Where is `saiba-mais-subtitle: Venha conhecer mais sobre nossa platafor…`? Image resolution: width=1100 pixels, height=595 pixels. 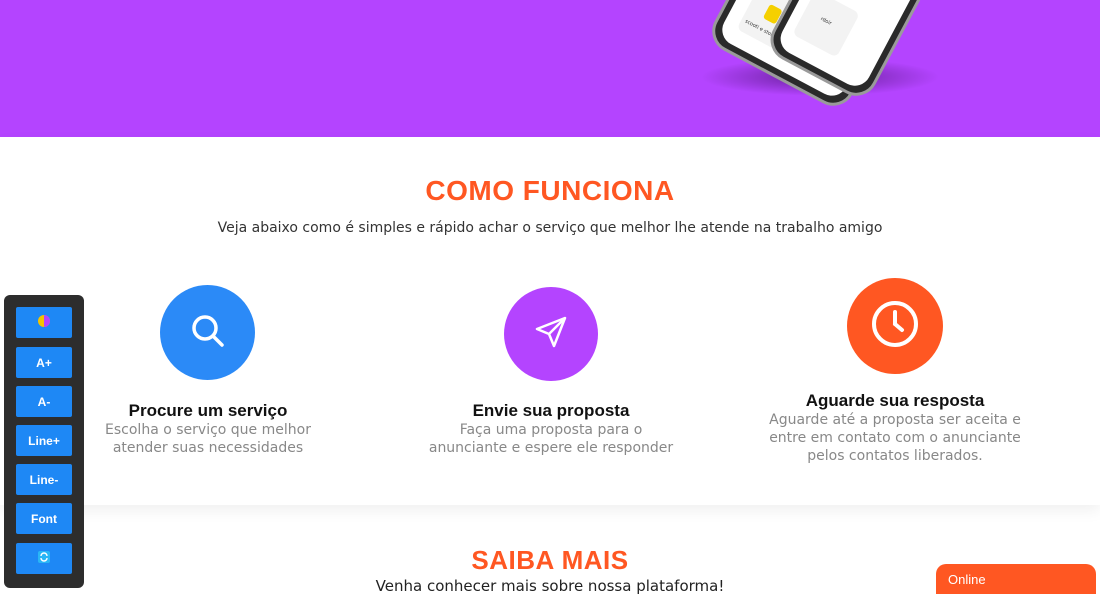 saiba-mais-subtitle: Venha conhecer mais sobre nossa platafor… is located at coordinates (550, 586).